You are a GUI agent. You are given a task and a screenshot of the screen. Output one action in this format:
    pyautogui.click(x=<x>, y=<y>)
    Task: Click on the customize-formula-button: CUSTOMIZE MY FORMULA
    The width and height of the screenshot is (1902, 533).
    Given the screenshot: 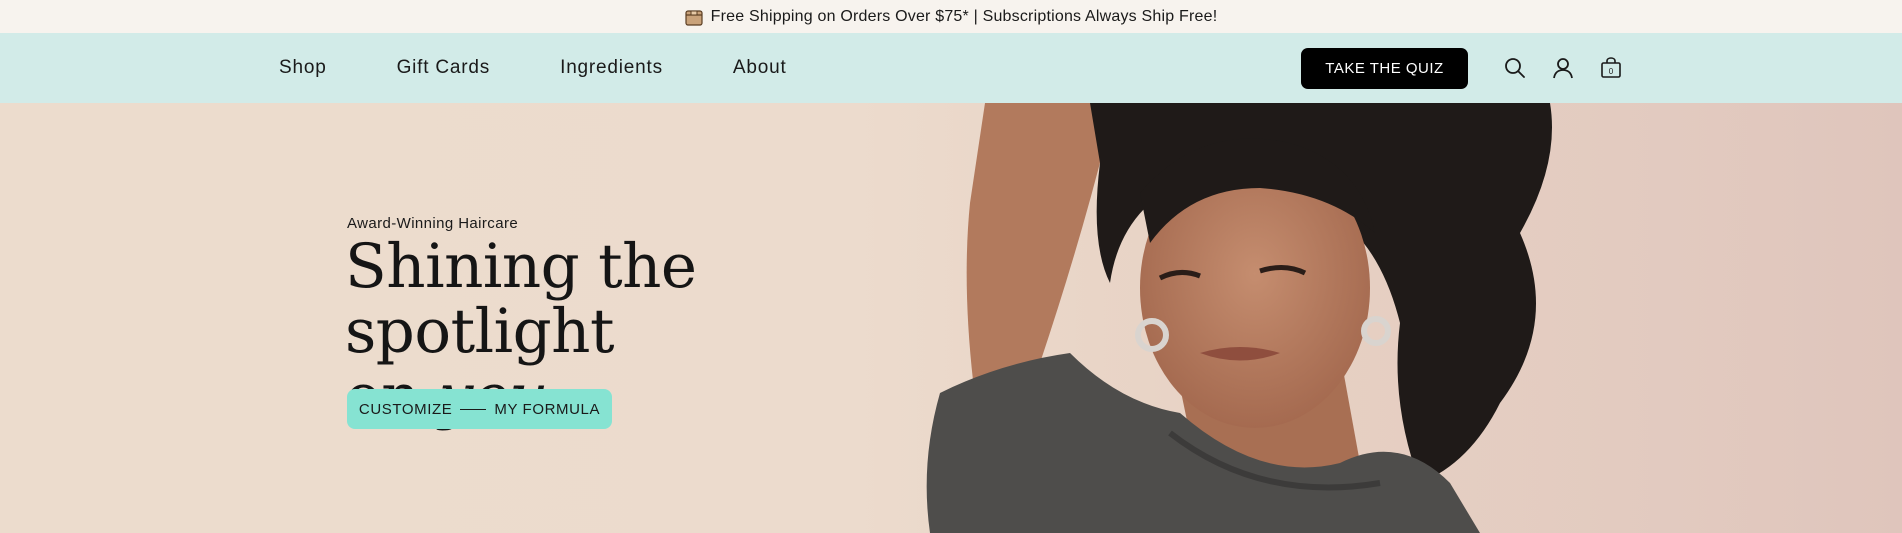 What is the action you would take?
    pyautogui.click(x=479, y=409)
    